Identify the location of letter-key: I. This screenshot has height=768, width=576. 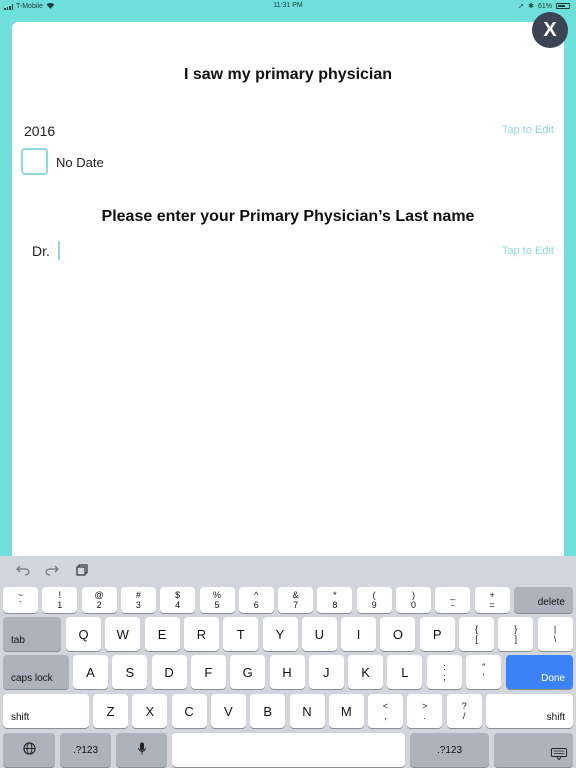
(359, 634).